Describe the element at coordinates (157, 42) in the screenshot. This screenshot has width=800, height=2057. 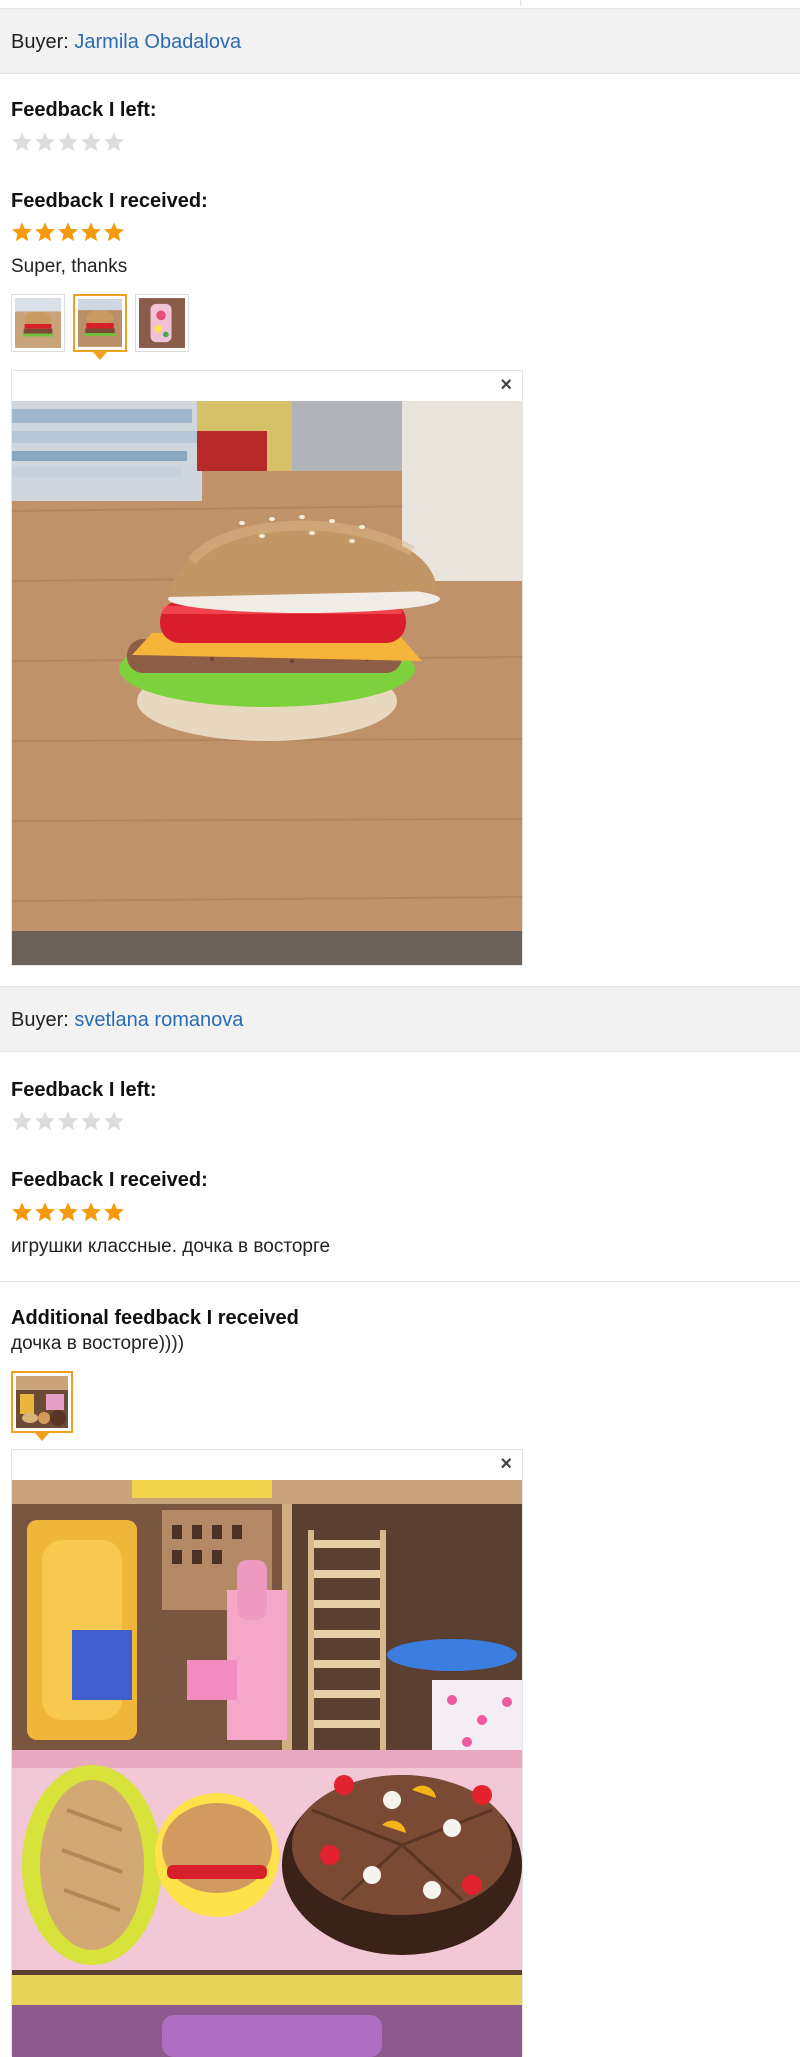
I see `buyer-name-link: Jarmila Obadalova` at that location.